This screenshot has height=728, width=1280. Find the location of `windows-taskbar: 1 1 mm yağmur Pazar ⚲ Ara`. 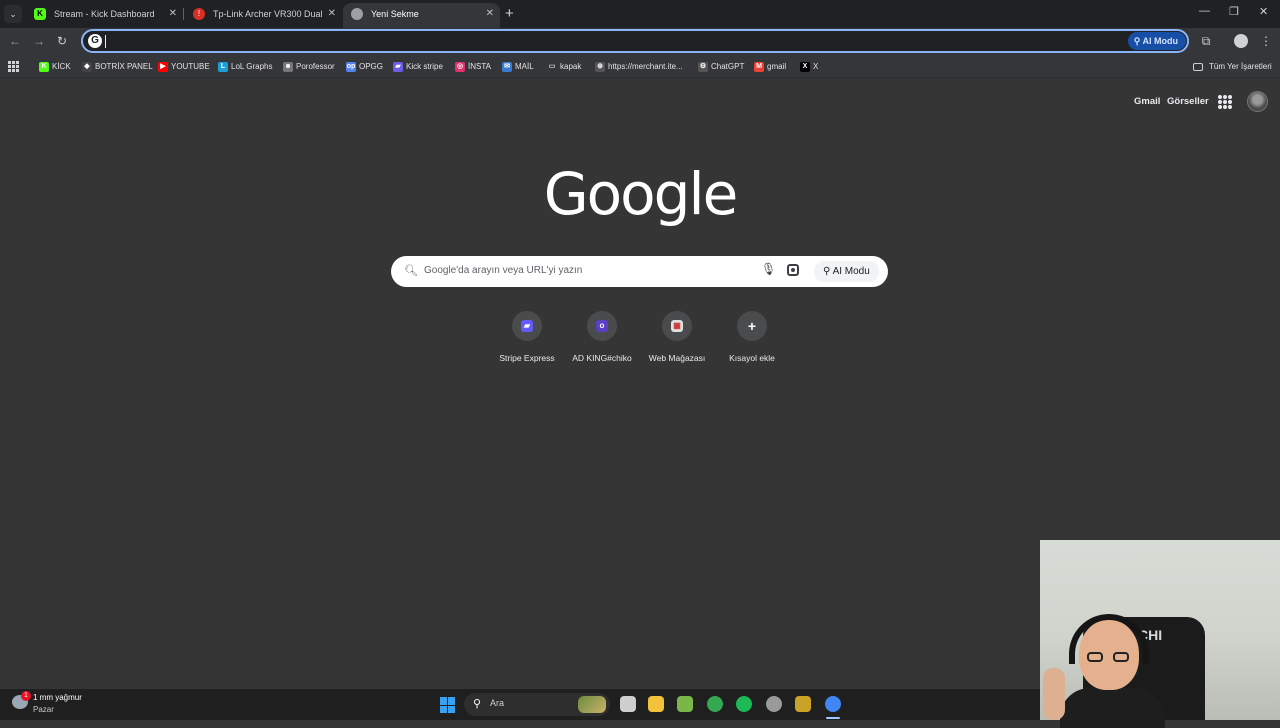

windows-taskbar: 1 1 mm yağmur Pazar ⚲ Ara is located at coordinates (520, 704).